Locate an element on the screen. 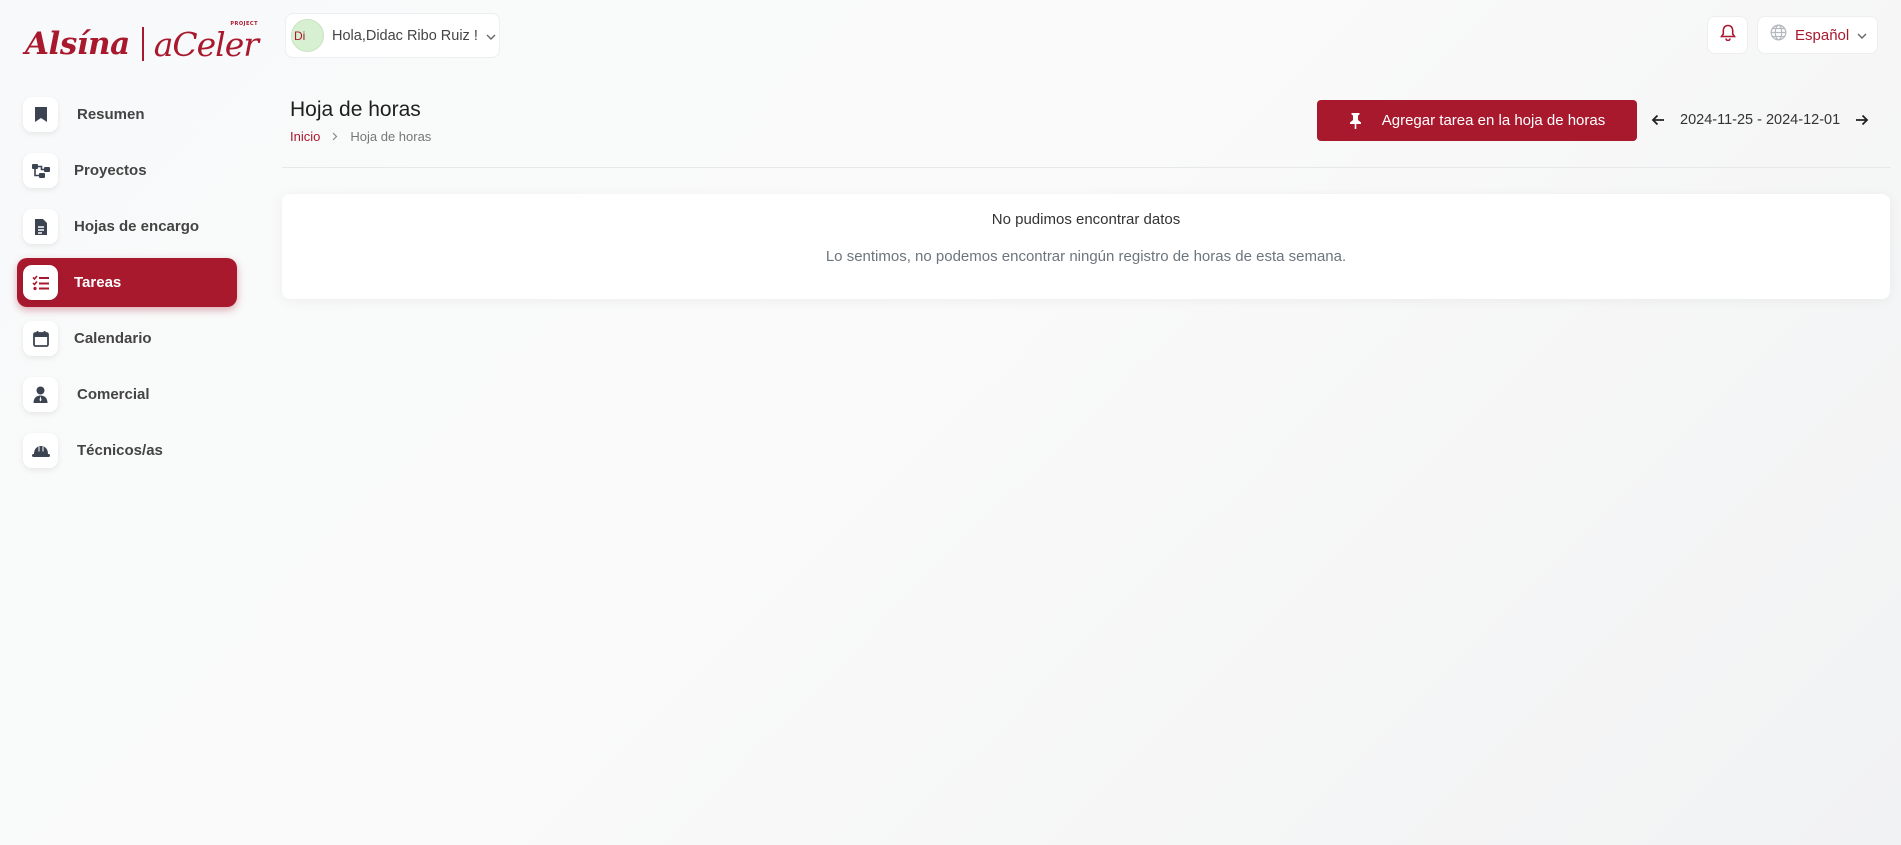  sidebar-item-label: Proyectos is located at coordinates (110, 170).